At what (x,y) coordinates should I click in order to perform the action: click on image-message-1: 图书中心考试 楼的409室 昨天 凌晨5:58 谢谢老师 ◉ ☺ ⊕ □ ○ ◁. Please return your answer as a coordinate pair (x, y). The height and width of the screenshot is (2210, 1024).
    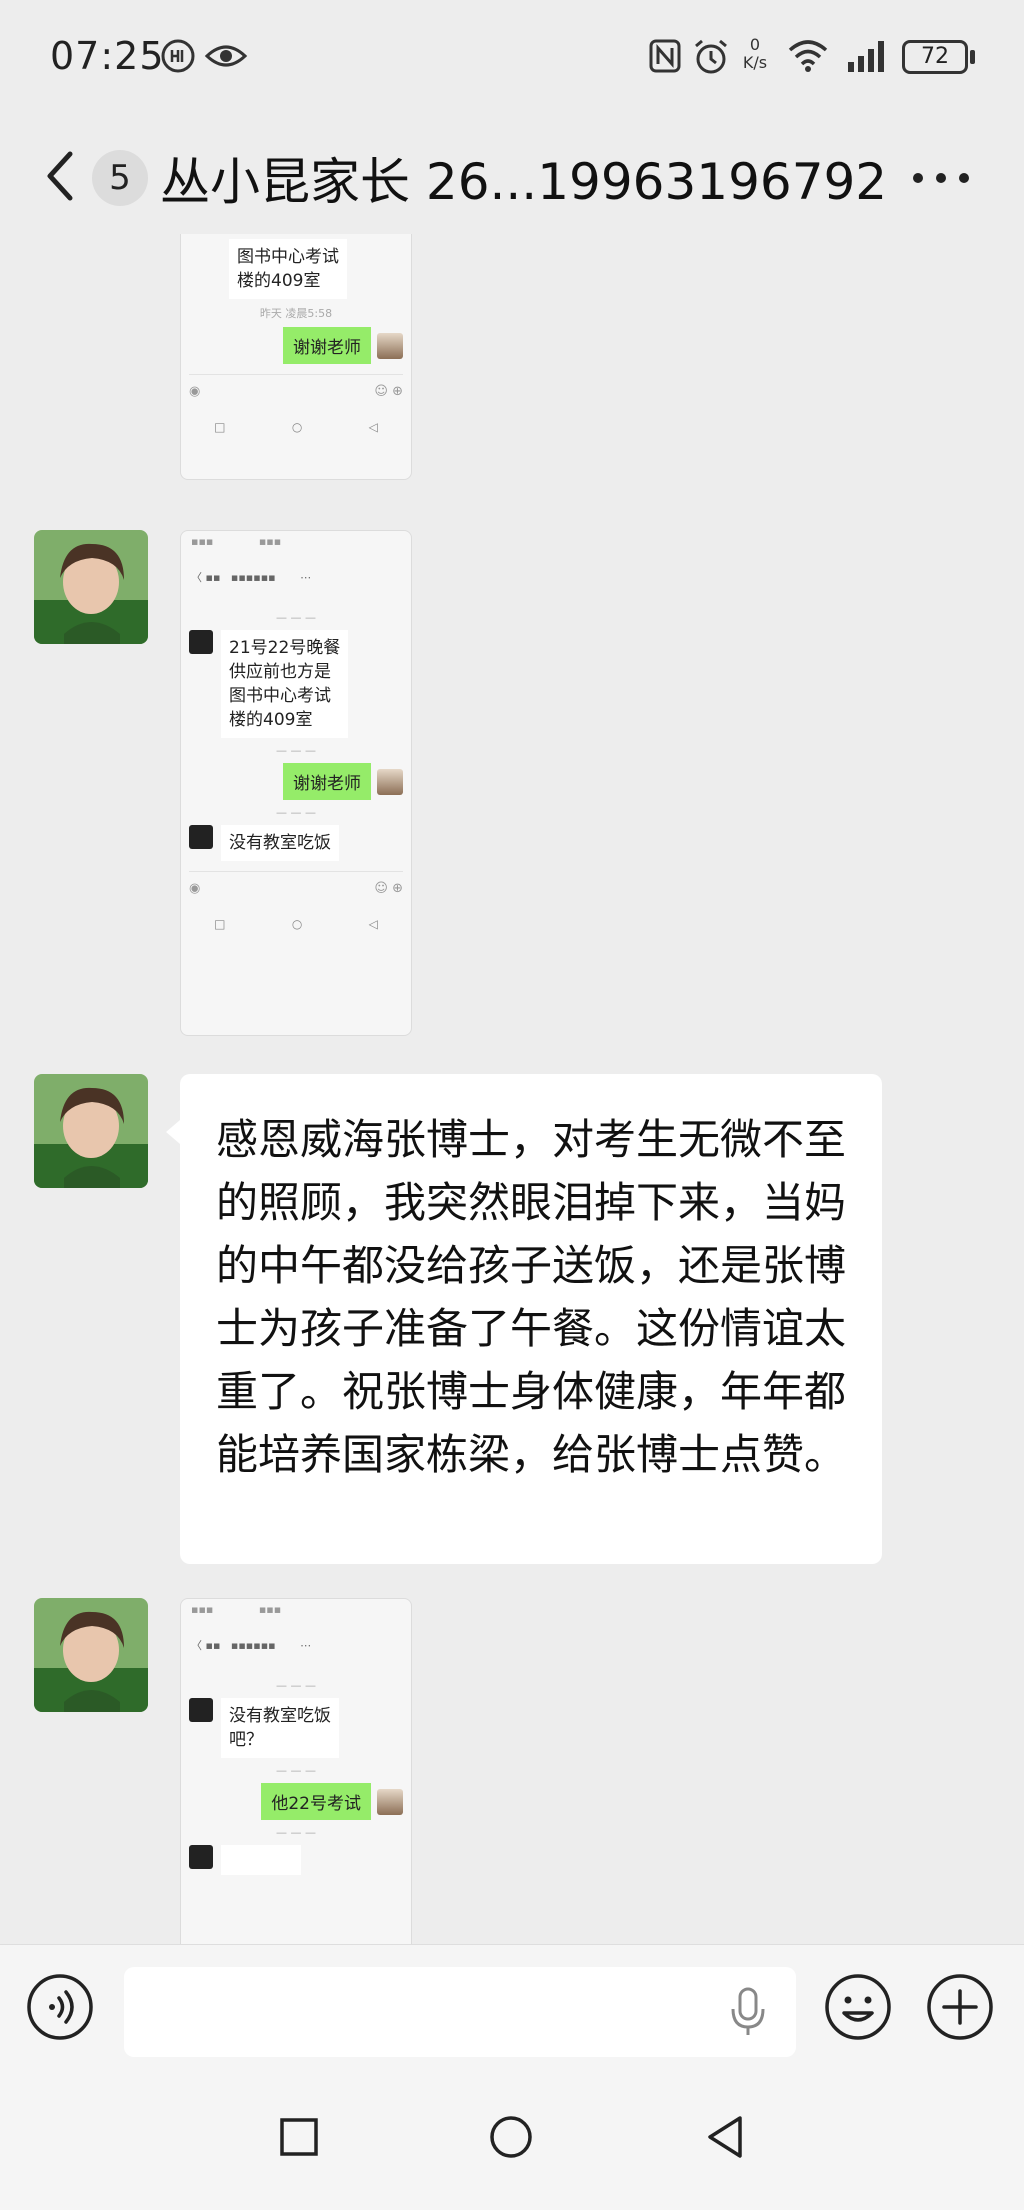
    Looking at the image, I should click on (296, 357).